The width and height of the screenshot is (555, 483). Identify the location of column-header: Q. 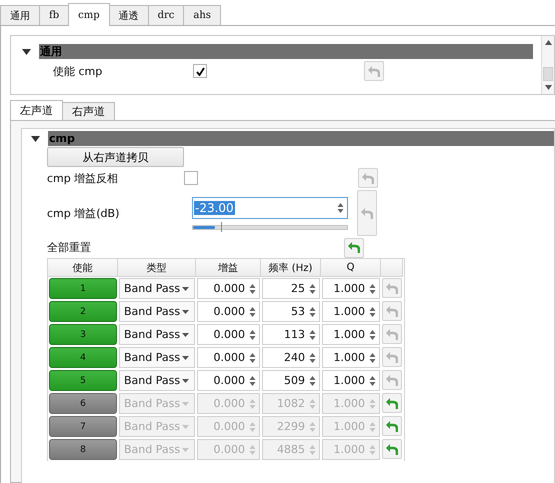
(351, 268).